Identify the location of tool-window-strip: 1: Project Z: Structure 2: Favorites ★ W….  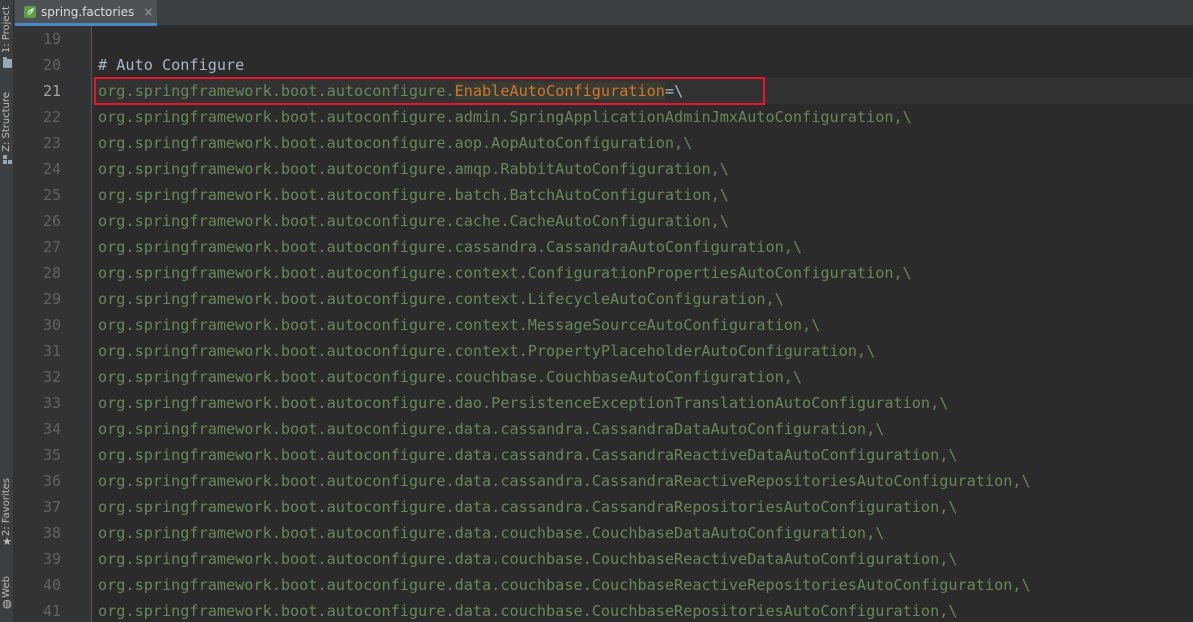
(7, 311).